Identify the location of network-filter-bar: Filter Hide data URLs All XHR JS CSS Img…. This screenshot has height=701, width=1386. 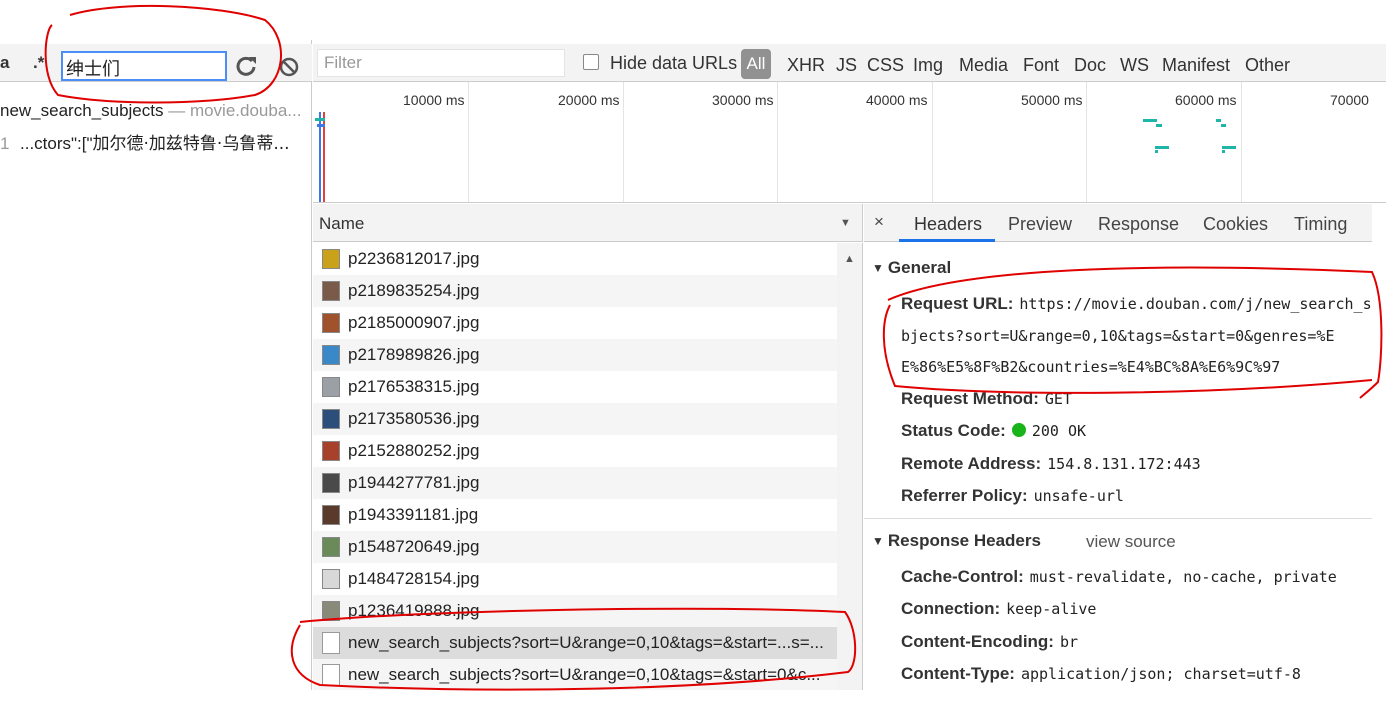
(849, 63).